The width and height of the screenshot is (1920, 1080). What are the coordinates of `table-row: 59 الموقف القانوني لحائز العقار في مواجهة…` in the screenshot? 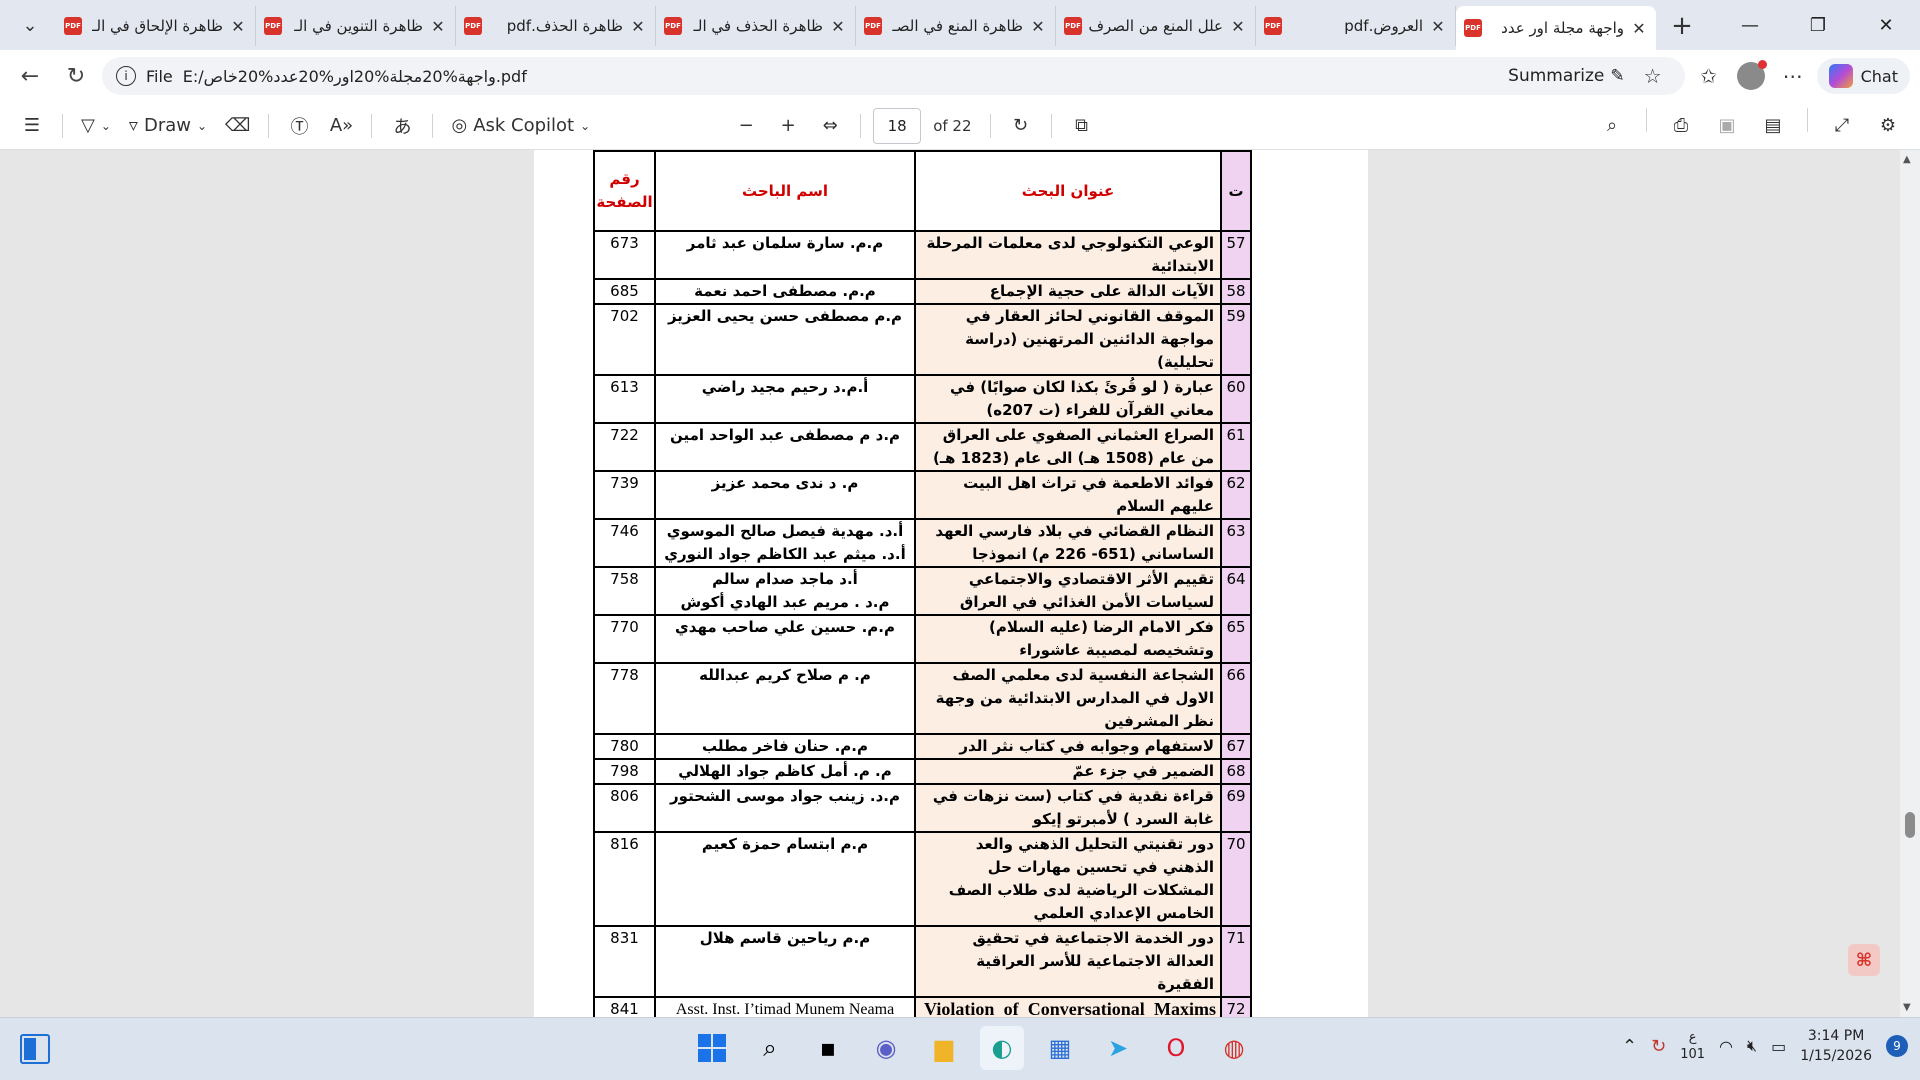 It's located at (922, 339).